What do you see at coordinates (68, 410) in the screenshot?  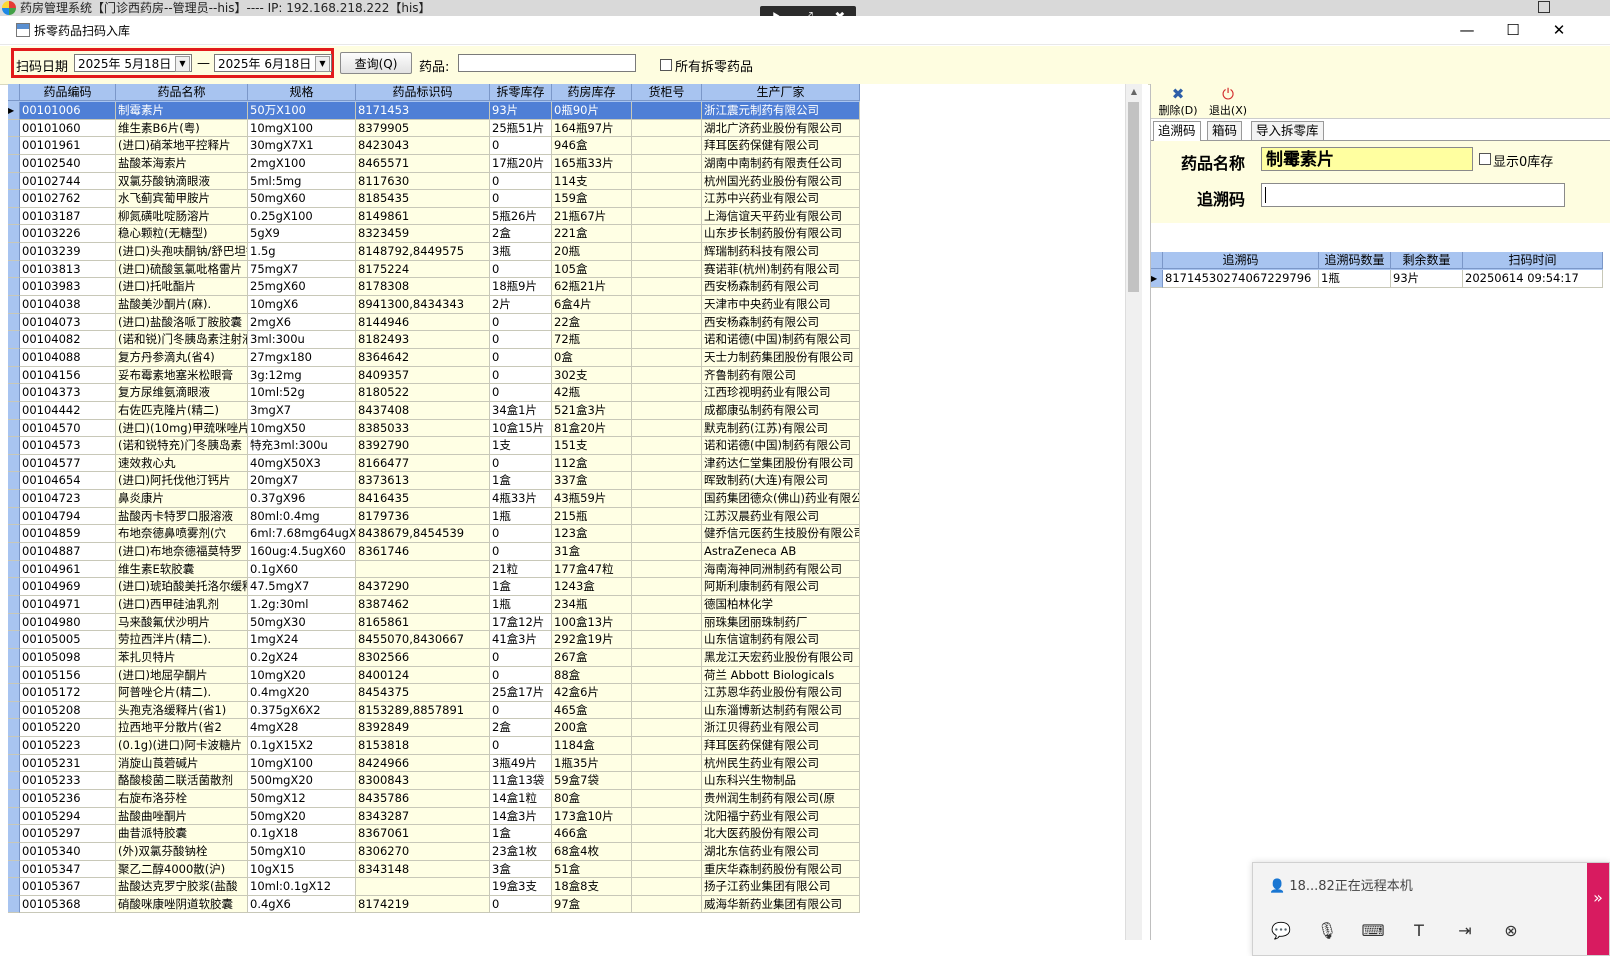 I see `table-cell: 00104442` at bounding box center [68, 410].